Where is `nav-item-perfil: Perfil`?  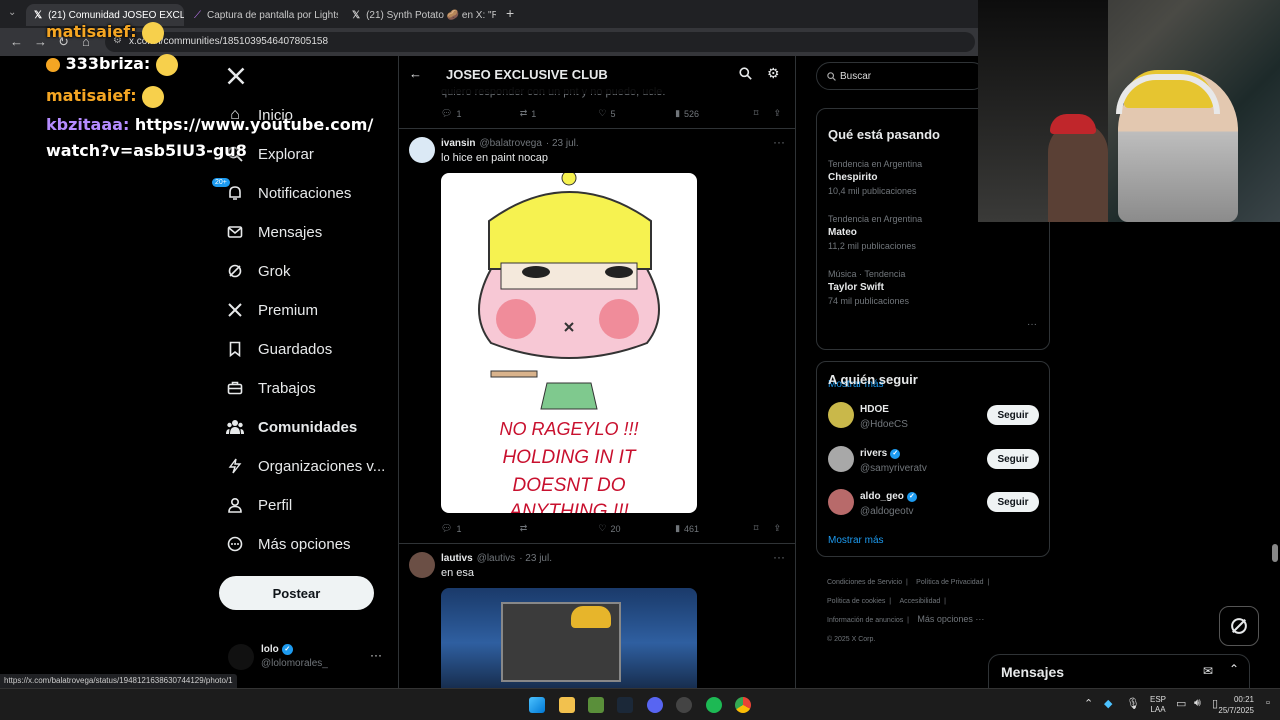
nav-item-perfil: Perfil is located at coordinates (259, 505).